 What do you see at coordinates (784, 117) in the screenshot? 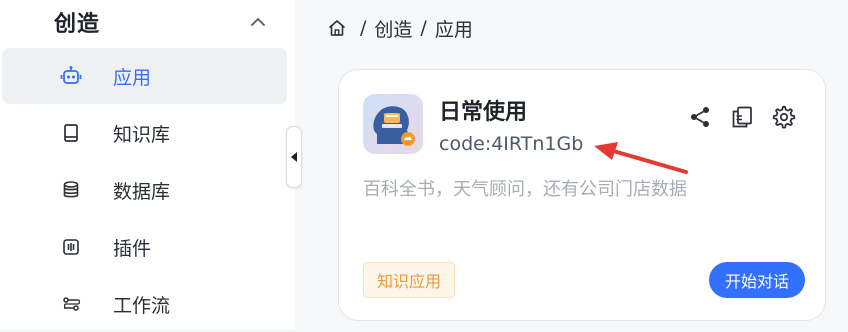
I see `gear-icon` at bounding box center [784, 117].